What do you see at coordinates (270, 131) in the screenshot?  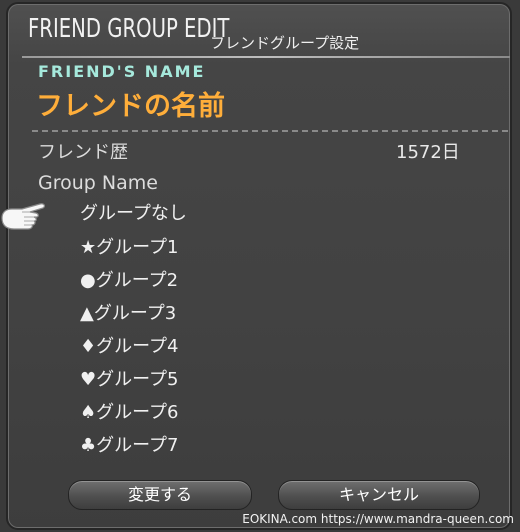 I see `section-divider` at bounding box center [270, 131].